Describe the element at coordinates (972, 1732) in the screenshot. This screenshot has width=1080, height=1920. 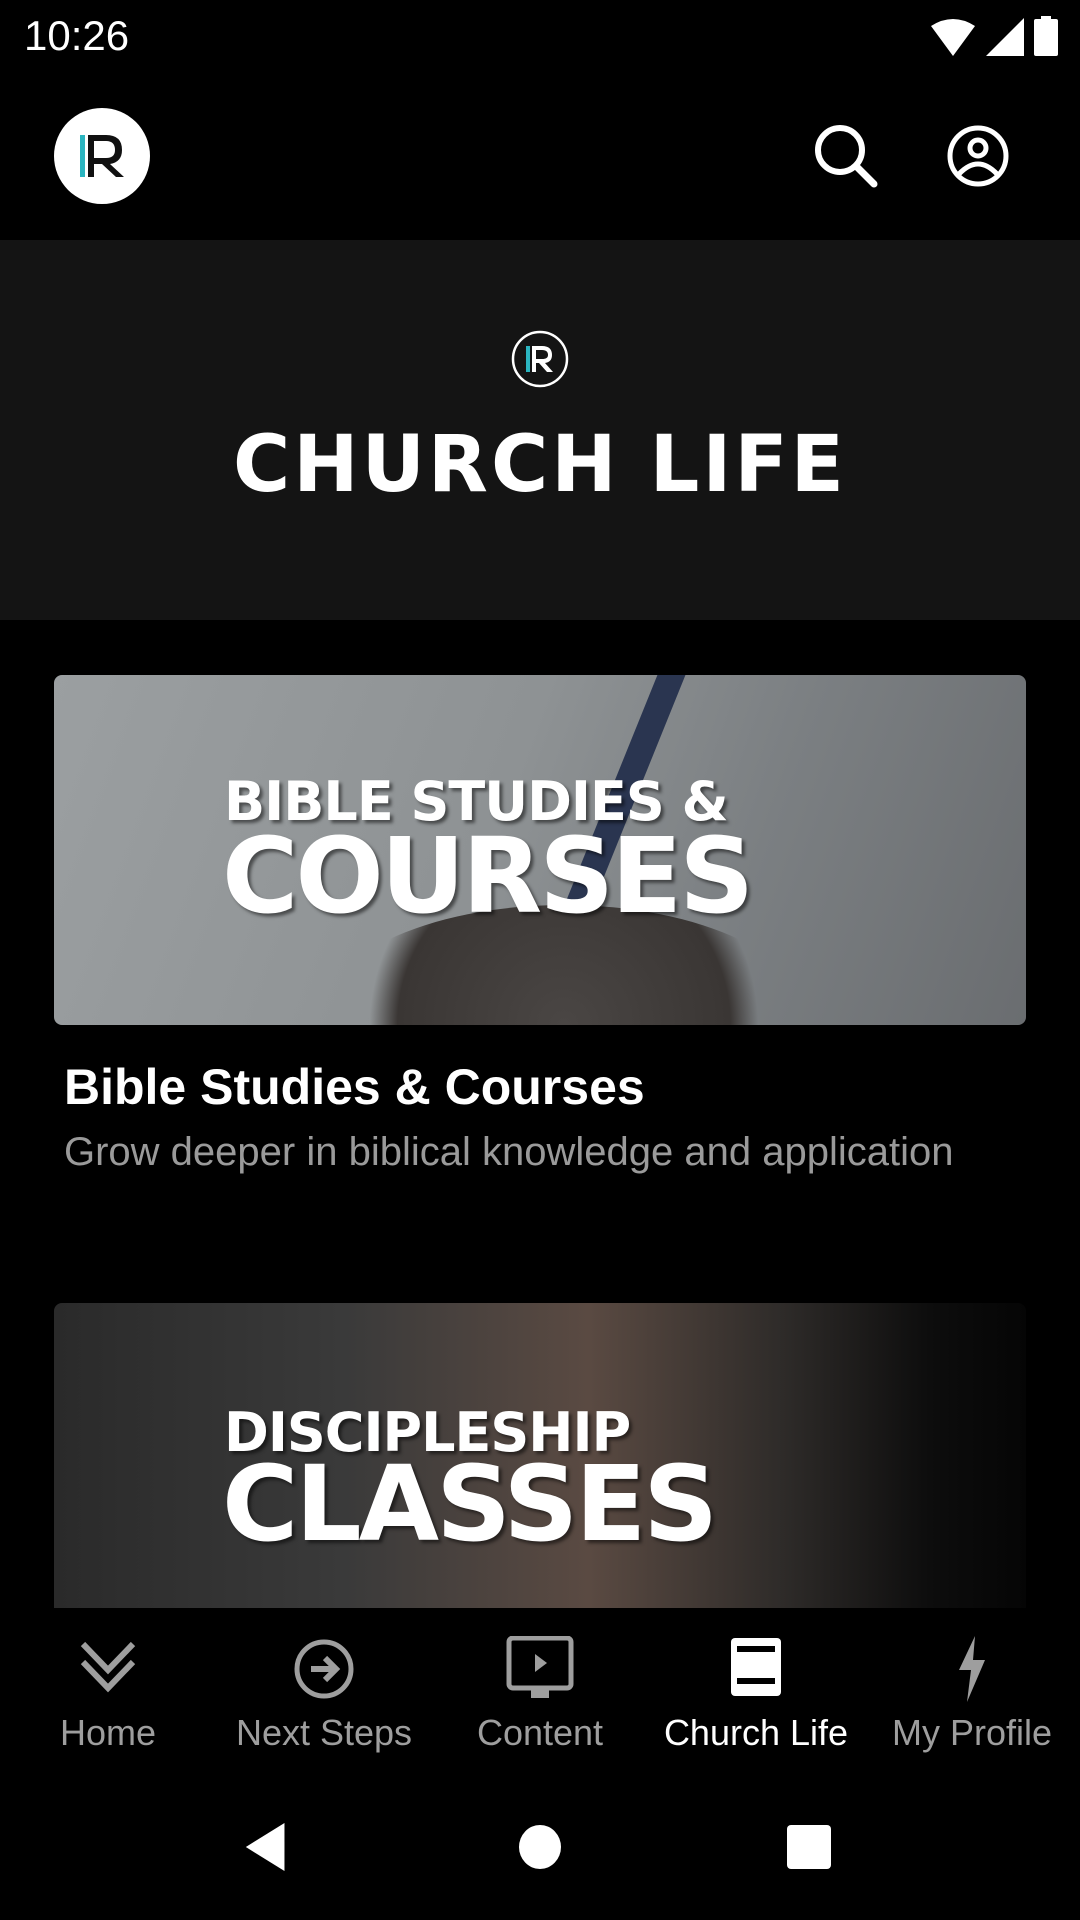
I see `nav-label: My Profile` at that location.